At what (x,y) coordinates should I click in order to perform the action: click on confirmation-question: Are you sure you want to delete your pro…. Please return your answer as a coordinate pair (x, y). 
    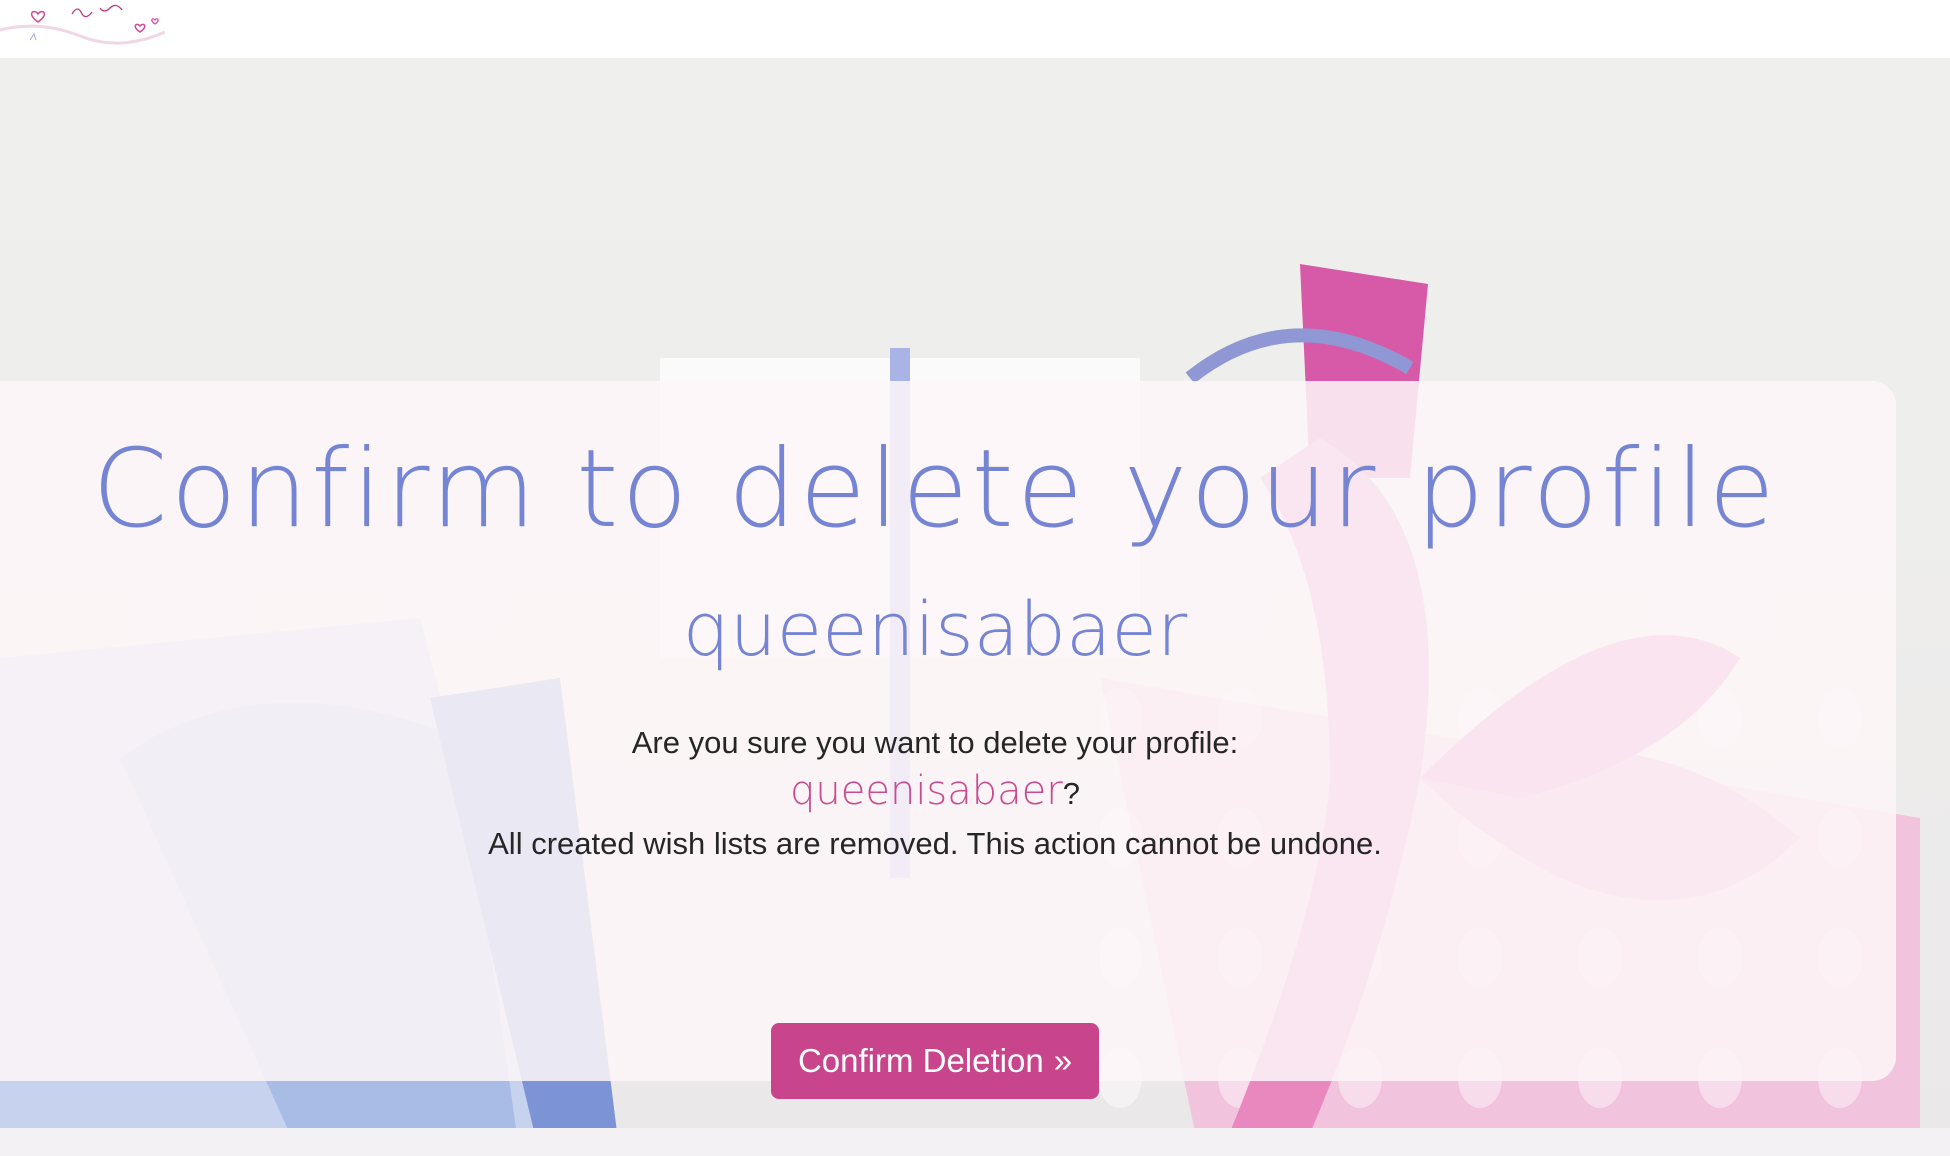
    Looking at the image, I should click on (935, 768).